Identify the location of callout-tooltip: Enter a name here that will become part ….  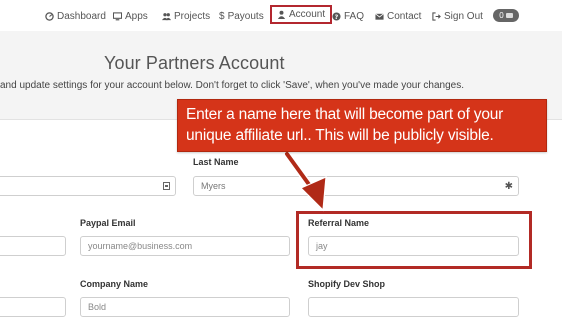
(362, 125).